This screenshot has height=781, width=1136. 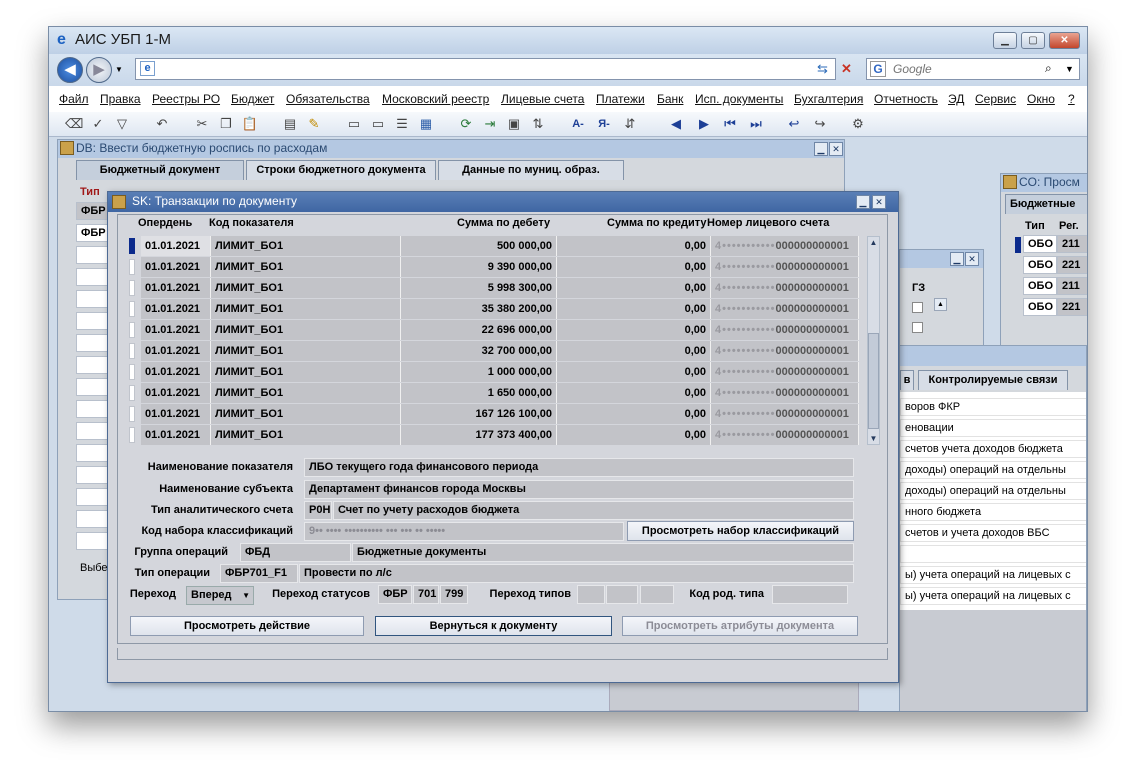 I want to click on co-row-reg: 221, so click(x=1072, y=307).